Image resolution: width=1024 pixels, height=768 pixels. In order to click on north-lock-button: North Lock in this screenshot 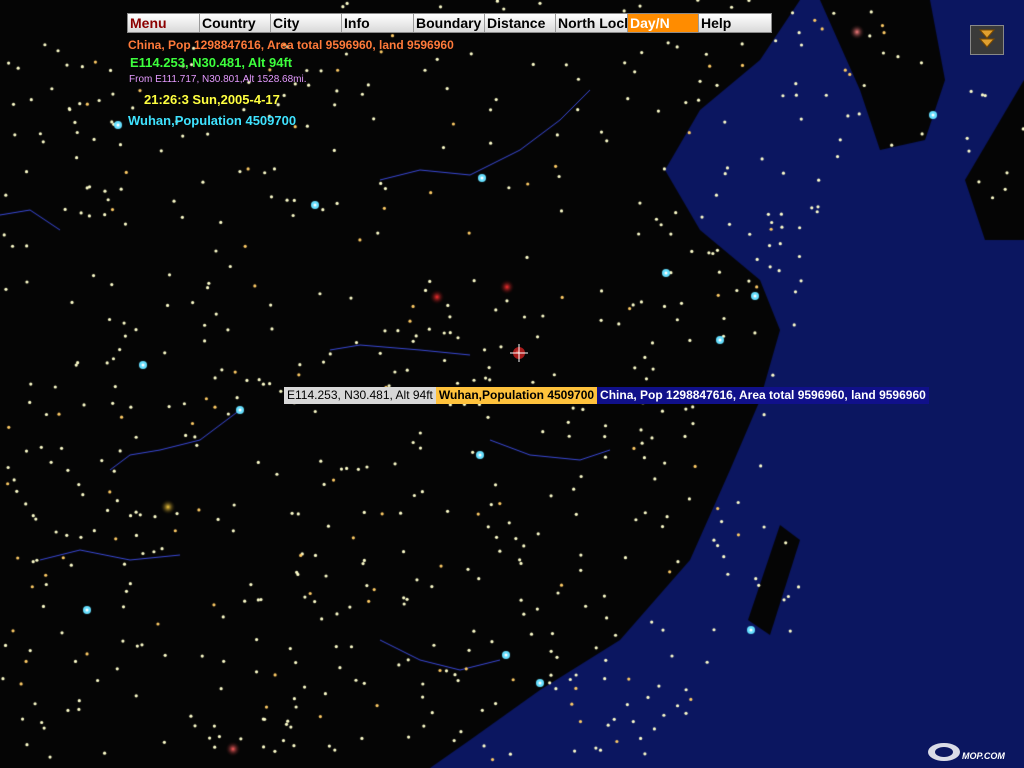, I will do `click(592, 23)`.